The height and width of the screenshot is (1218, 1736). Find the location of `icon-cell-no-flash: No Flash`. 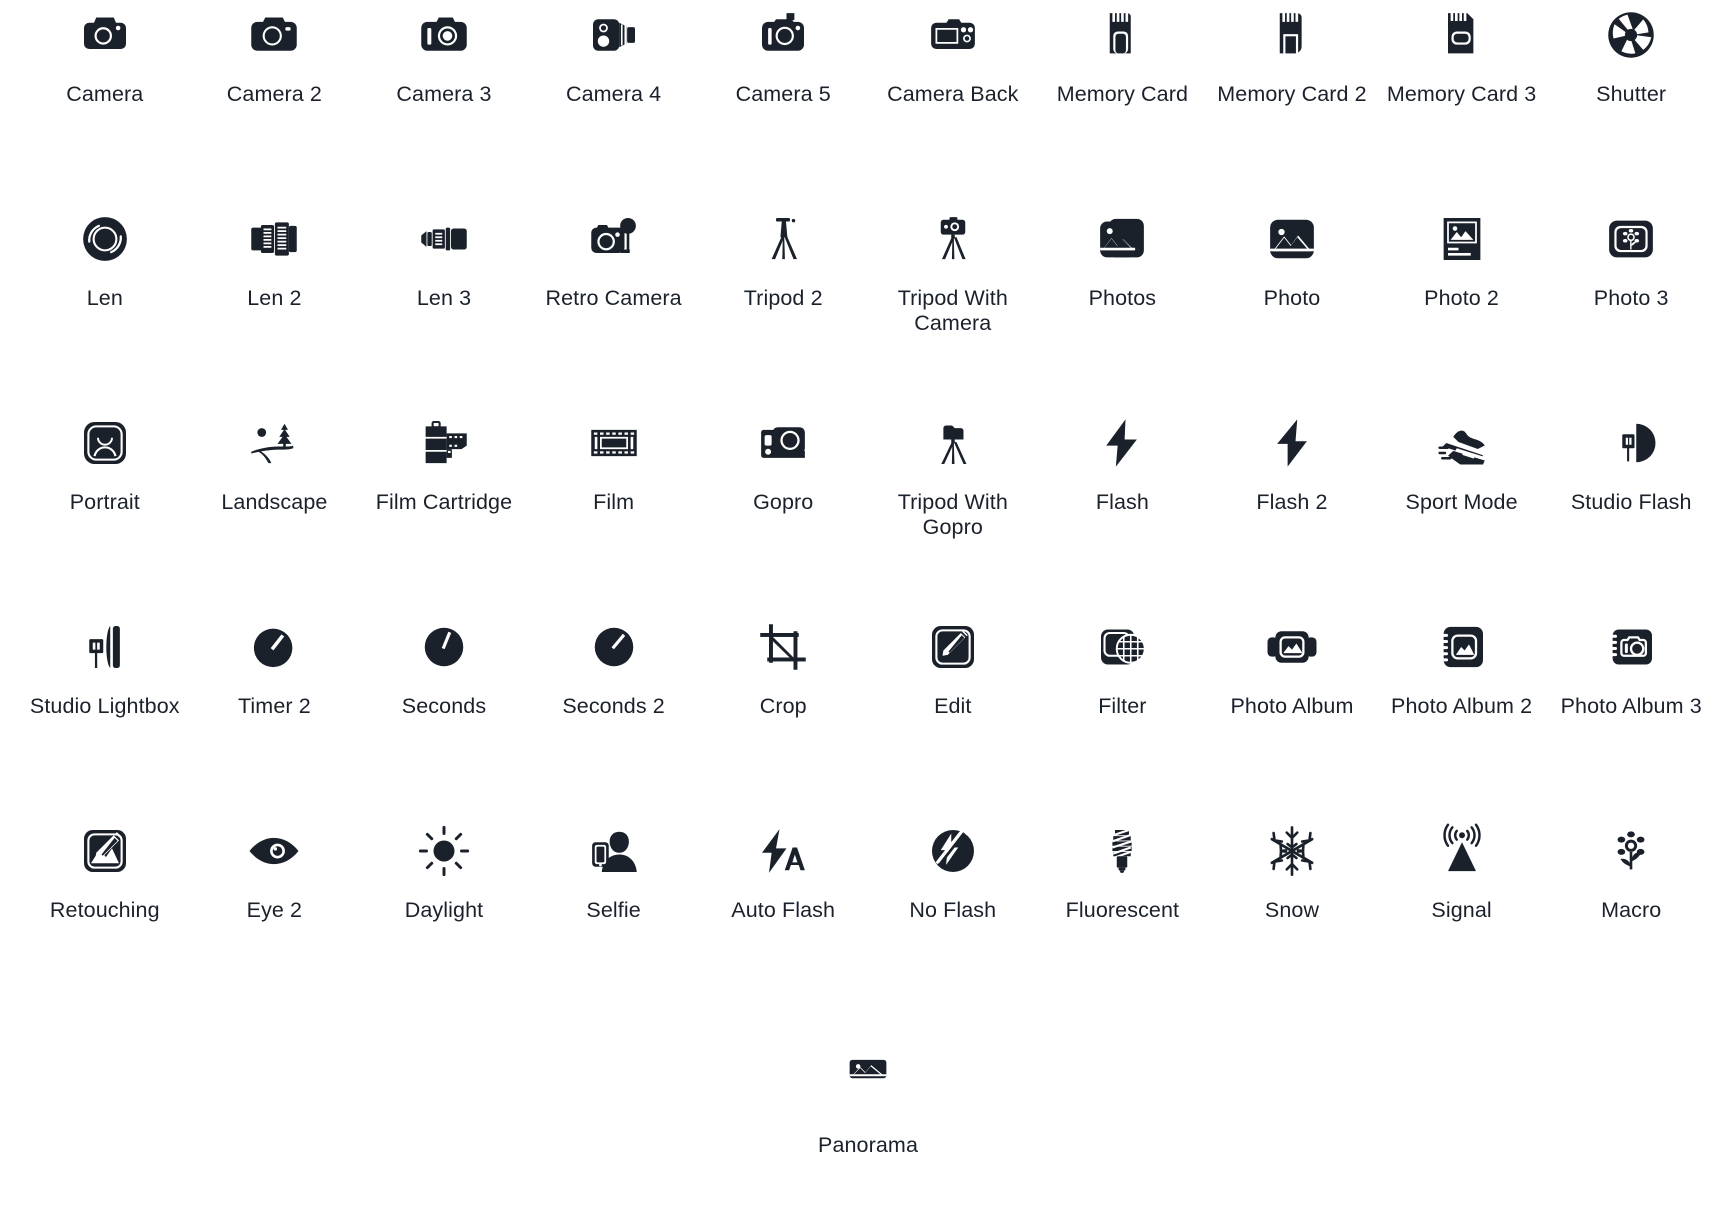

icon-cell-no-flash: No Flash is located at coordinates (953, 918).